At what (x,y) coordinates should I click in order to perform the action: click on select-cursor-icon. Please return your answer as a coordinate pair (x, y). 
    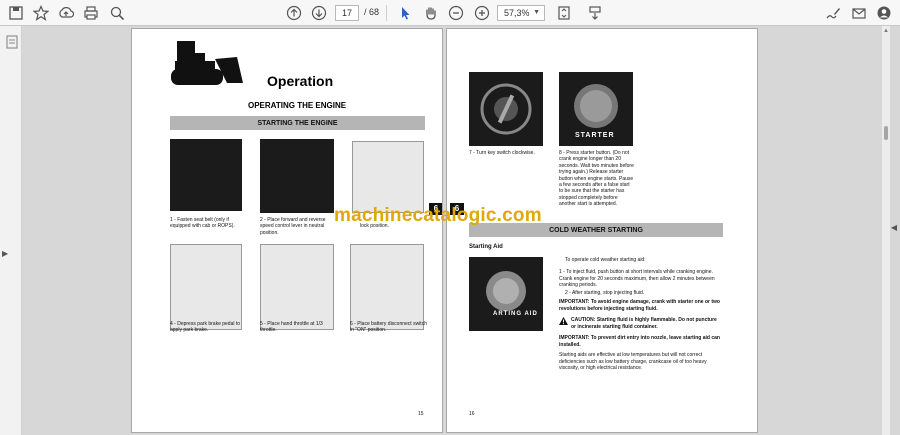
    Looking at the image, I should click on (405, 13).